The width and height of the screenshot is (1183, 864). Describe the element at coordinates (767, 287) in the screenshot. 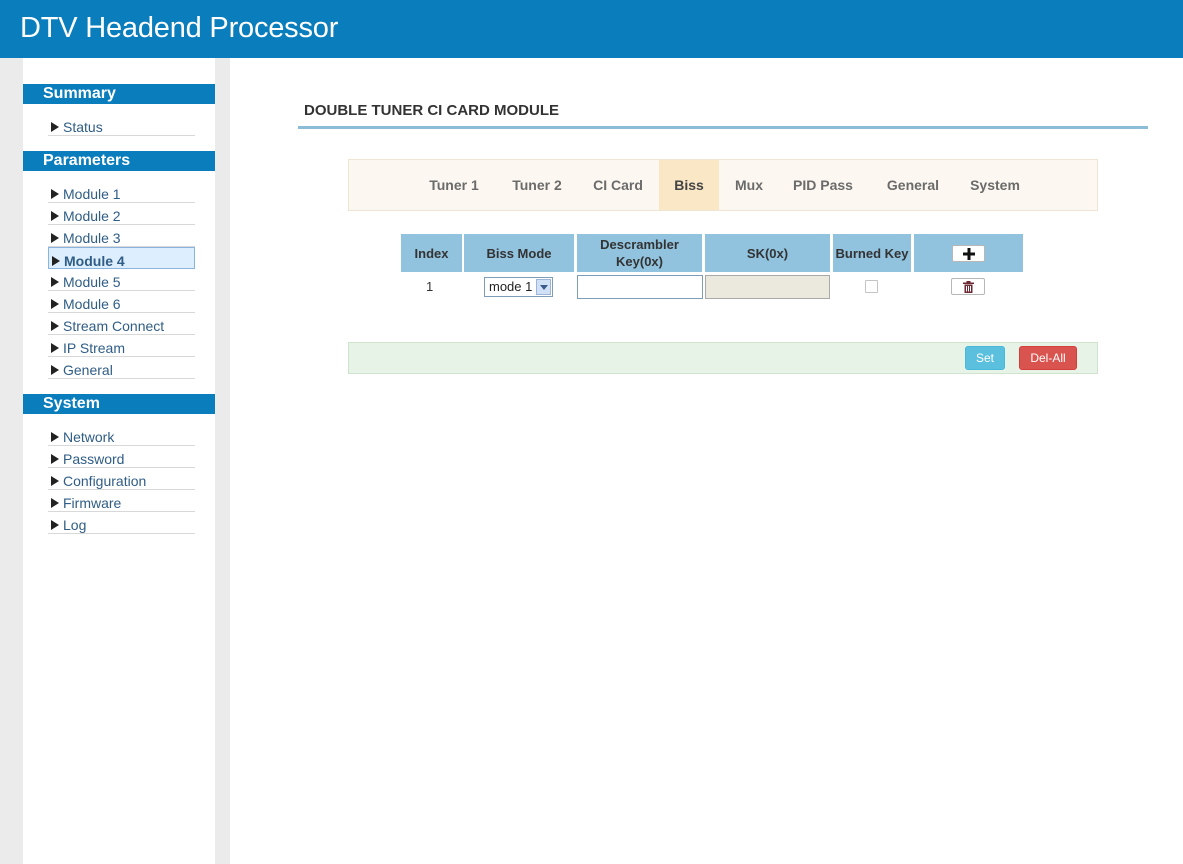

I see `sk-input` at that location.